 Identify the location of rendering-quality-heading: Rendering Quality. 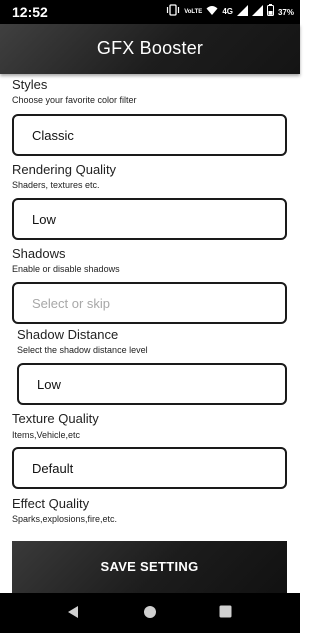
(64, 169).